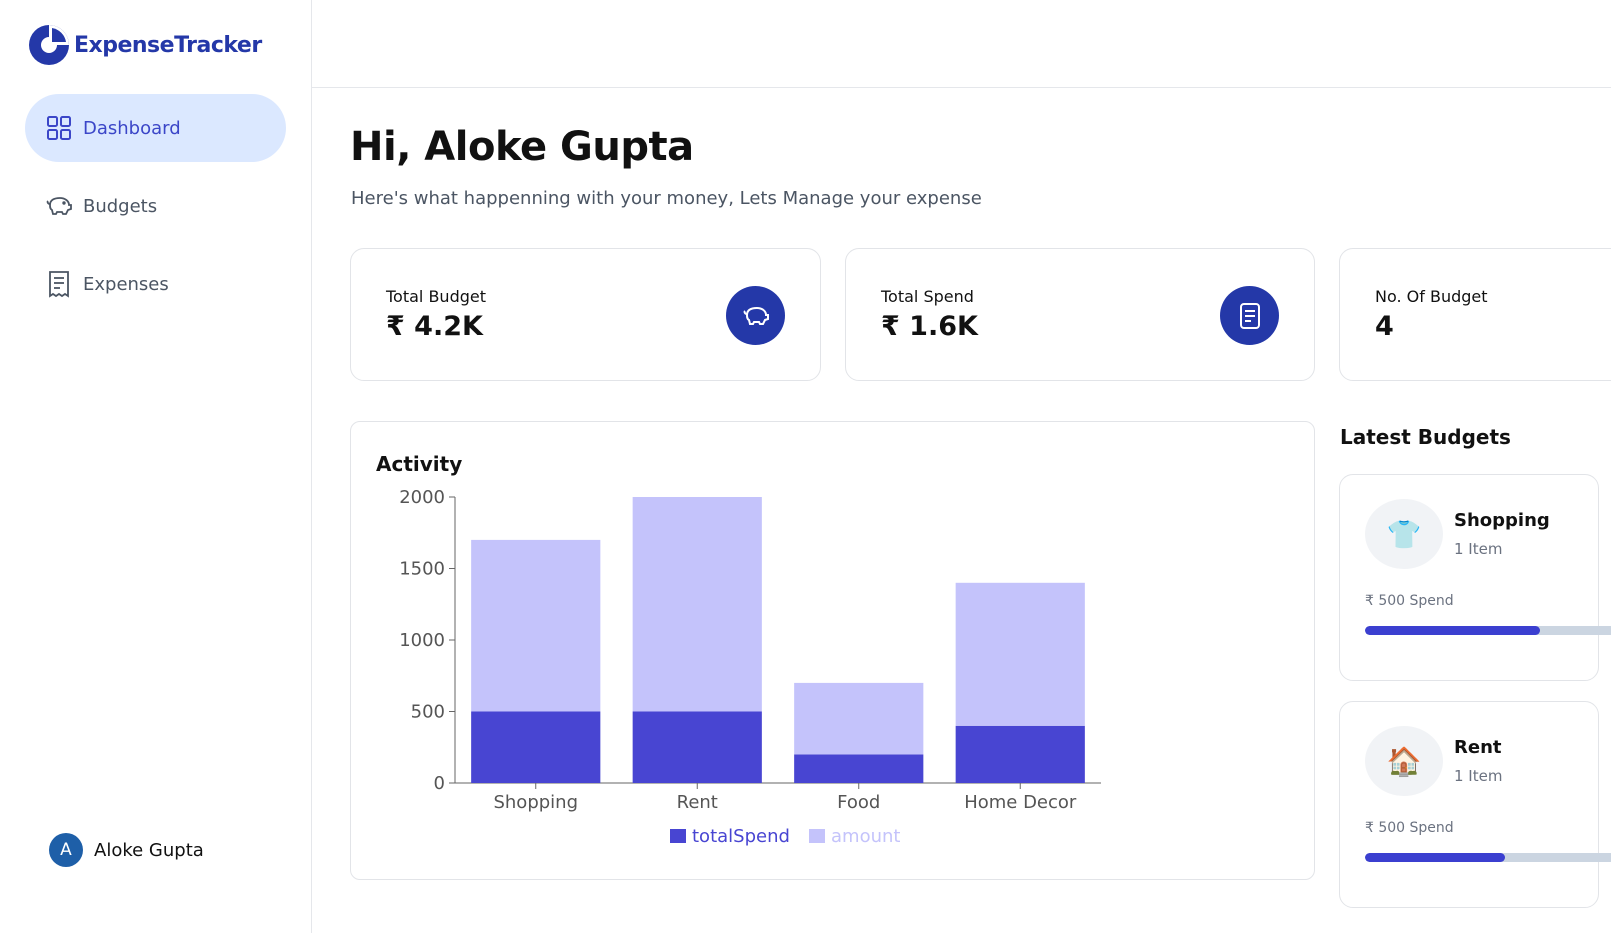 The image size is (1611, 933). Describe the element at coordinates (678, 836) in the screenshot. I see `legend-swatch-totalSpend` at that location.